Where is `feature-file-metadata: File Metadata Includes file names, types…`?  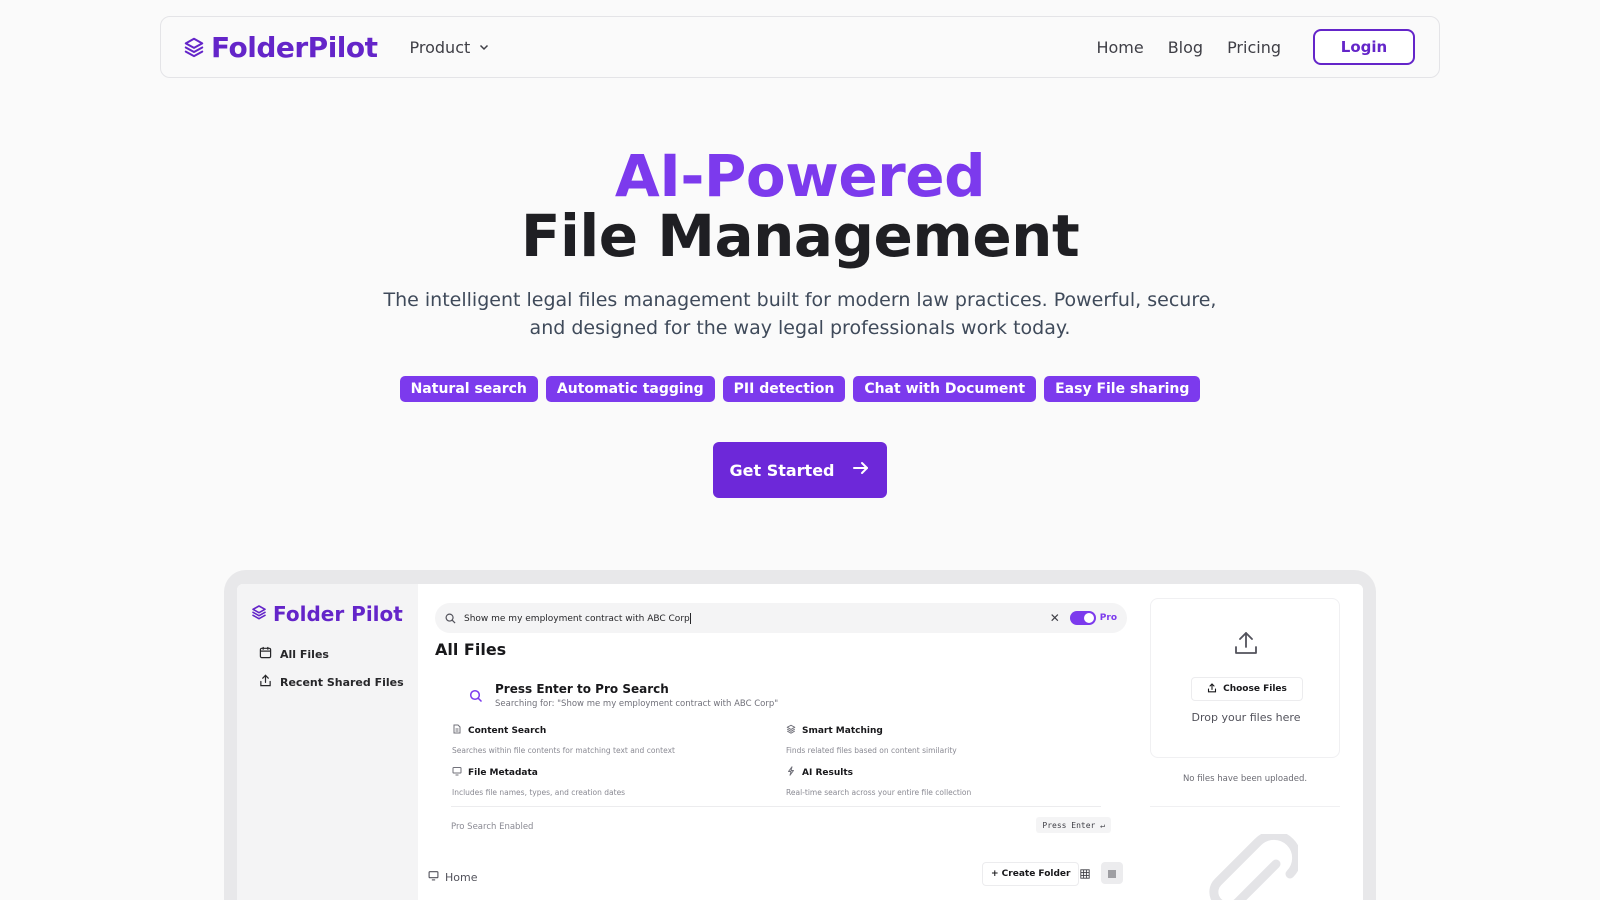
feature-file-metadata: File Metadata Includes file names, types… is located at coordinates (602, 781).